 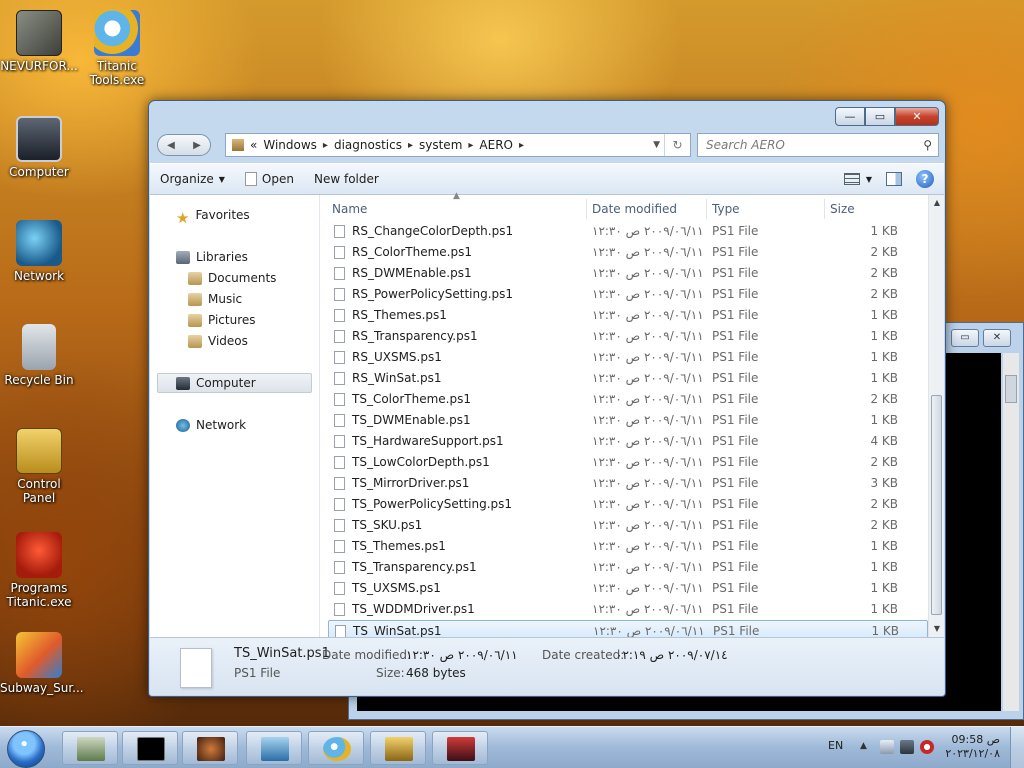 I want to click on network-tray-icon, so click(x=907, y=747).